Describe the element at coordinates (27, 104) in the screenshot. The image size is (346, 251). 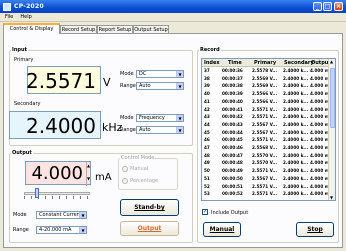
I see `secondary-label: Secondary` at that location.